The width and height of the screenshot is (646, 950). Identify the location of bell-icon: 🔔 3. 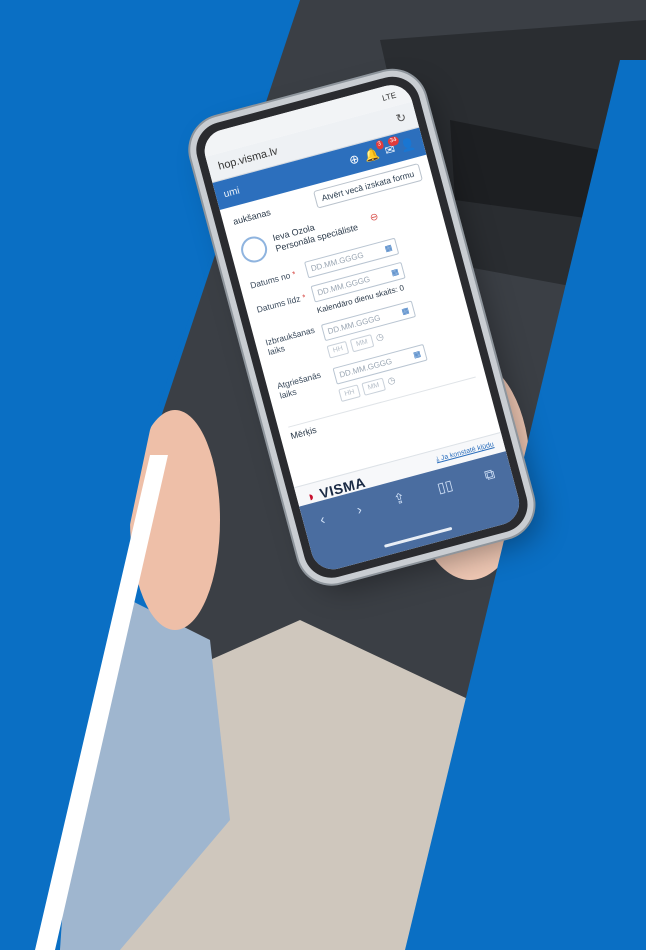
(374, 151).